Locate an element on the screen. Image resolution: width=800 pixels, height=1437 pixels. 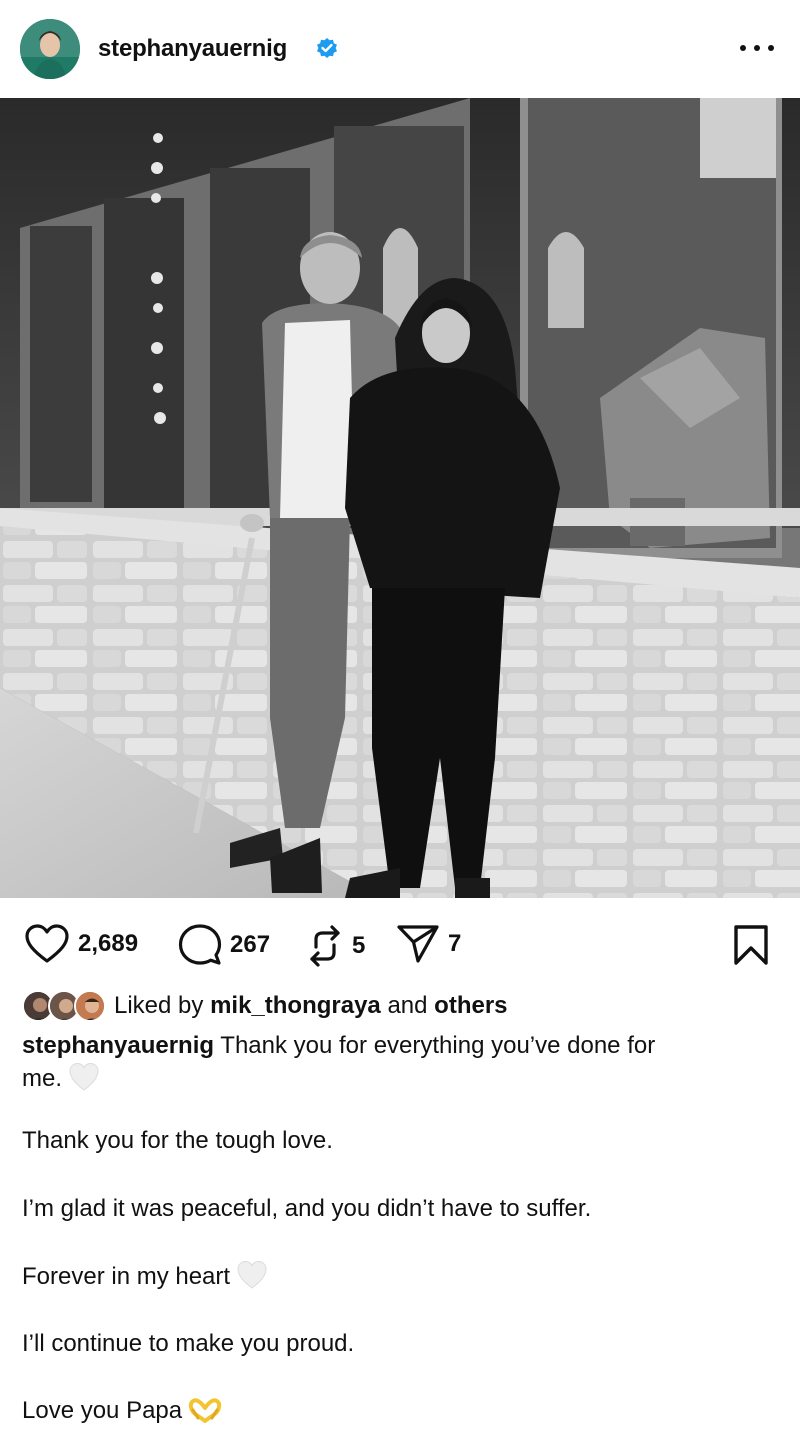
repost-count: 5 is located at coordinates (359, 945).